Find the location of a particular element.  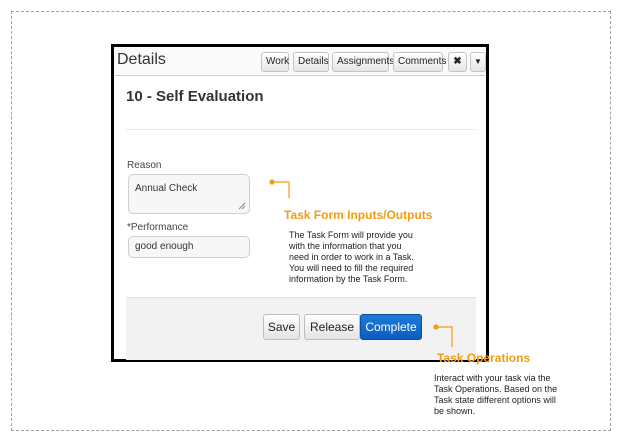

operations-annotation-line: Task state different options will is located at coordinates (495, 400).